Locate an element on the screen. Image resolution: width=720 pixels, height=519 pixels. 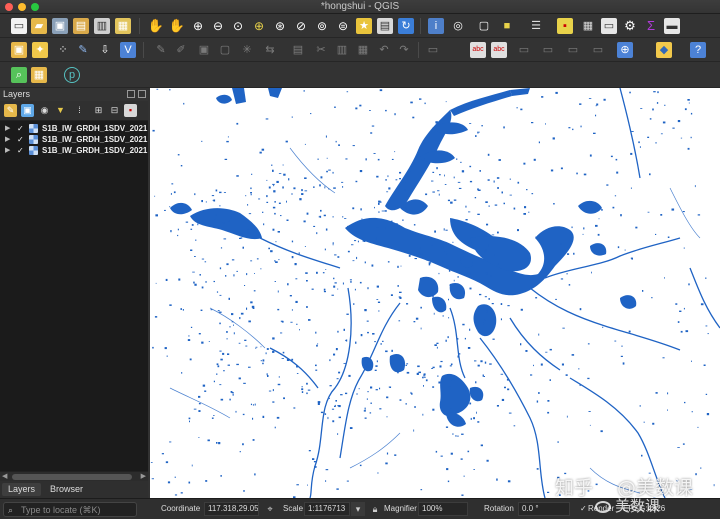
toggle-extents-icon: ⌖ is located at coordinates (270, 509).